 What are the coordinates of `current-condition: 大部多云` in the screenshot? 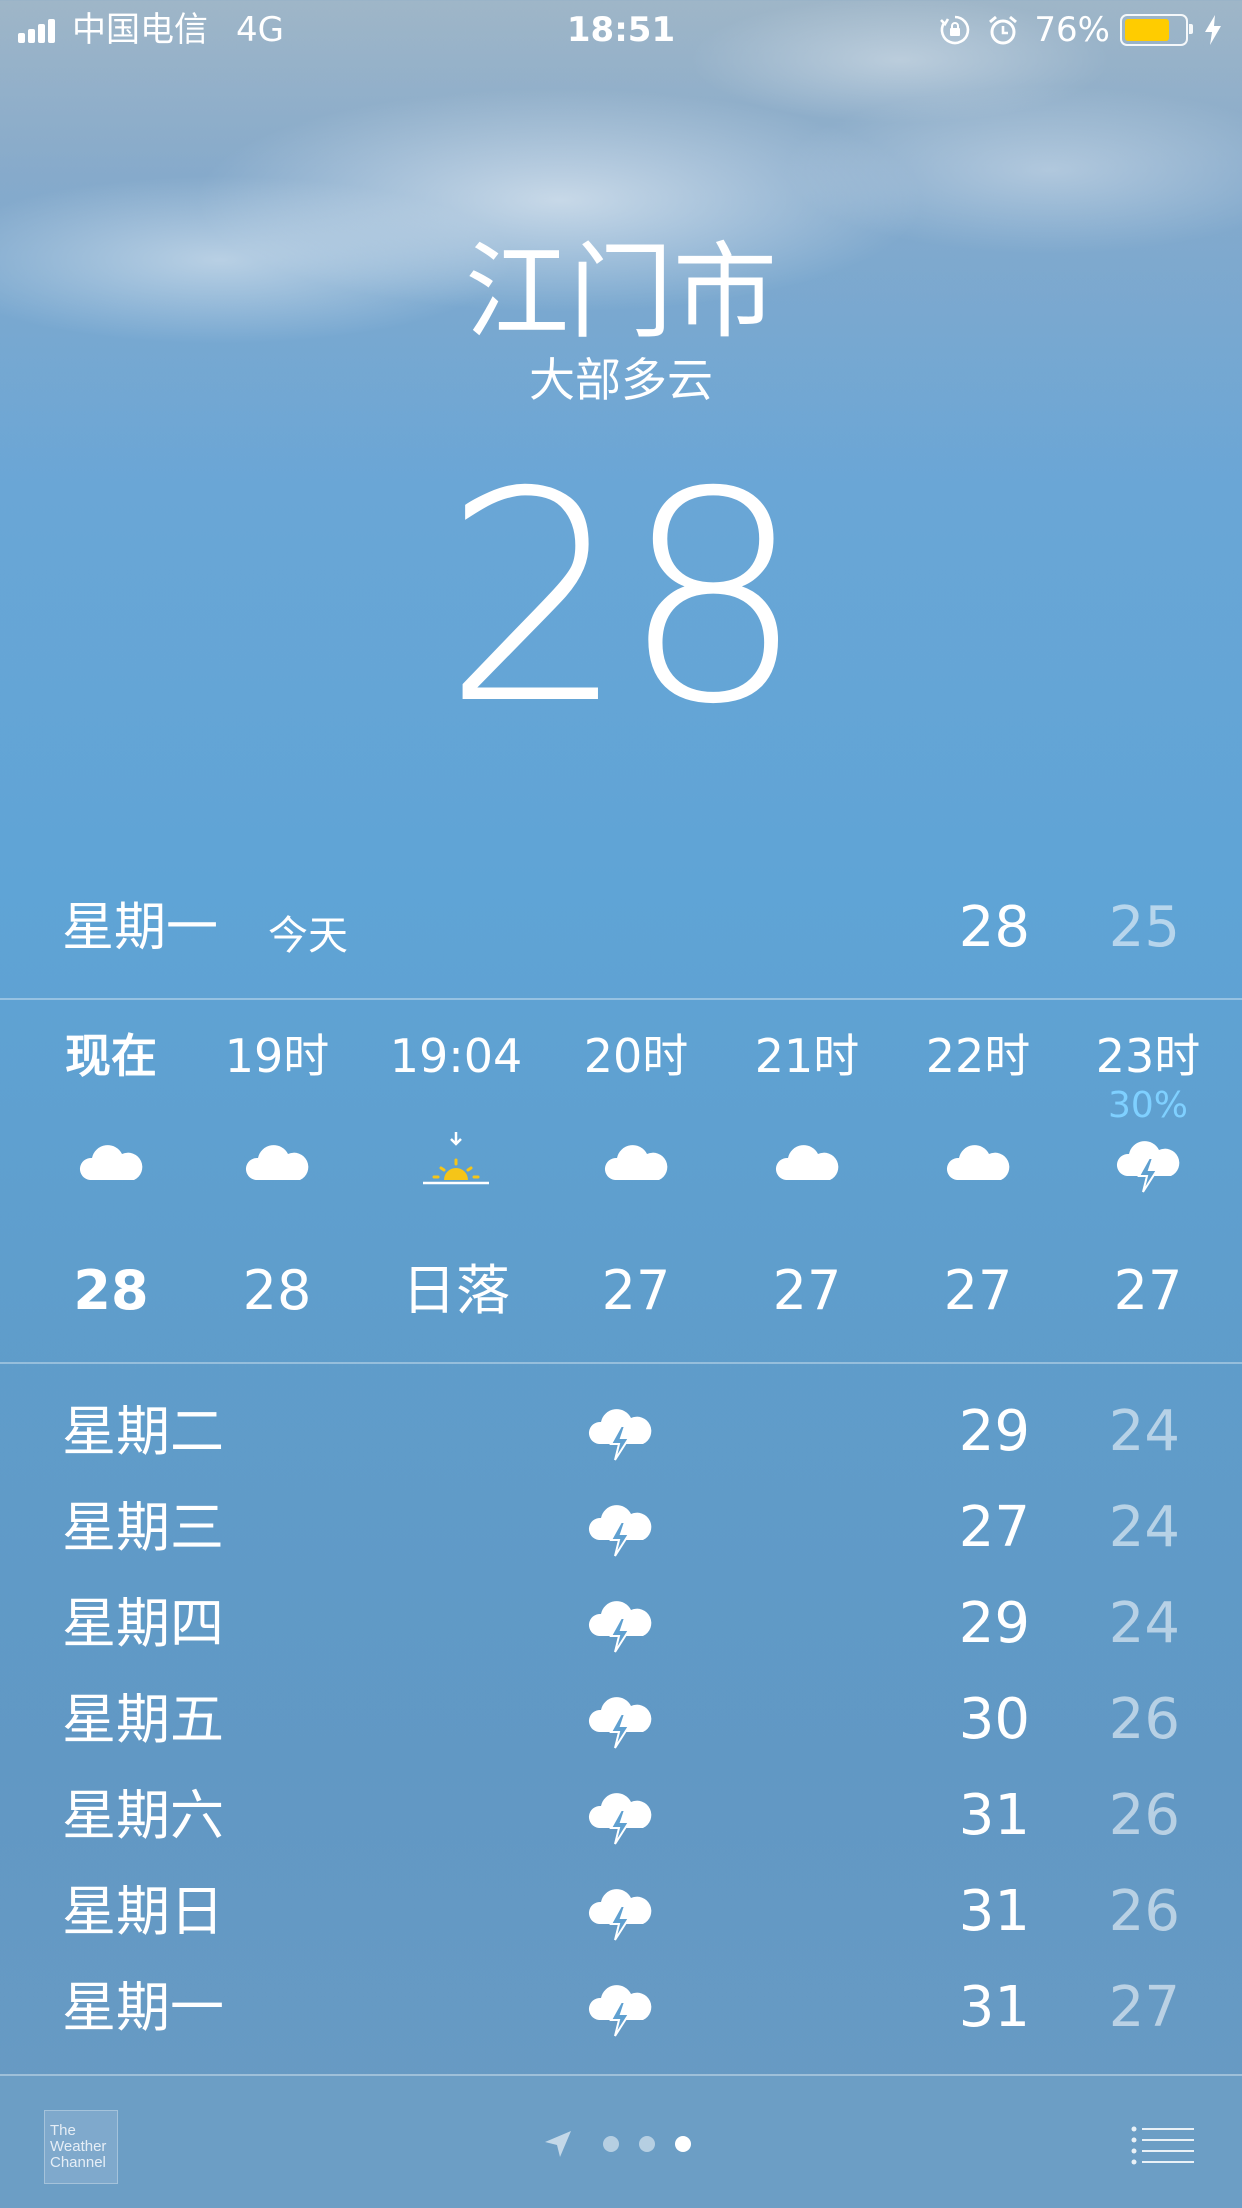 It's located at (621, 380).